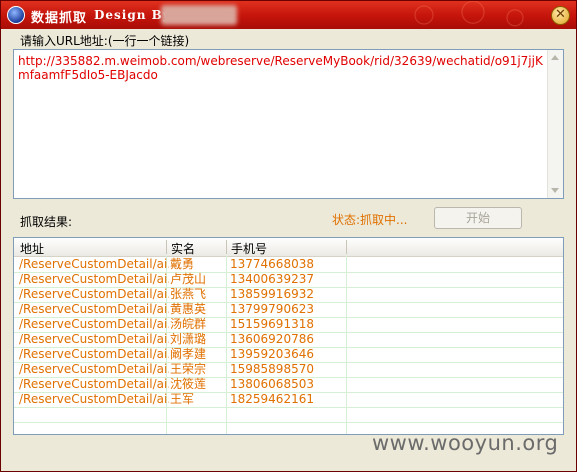 The image size is (577, 472). What do you see at coordinates (132, 15) in the screenshot?
I see `design-by-label: Design By` at bounding box center [132, 15].